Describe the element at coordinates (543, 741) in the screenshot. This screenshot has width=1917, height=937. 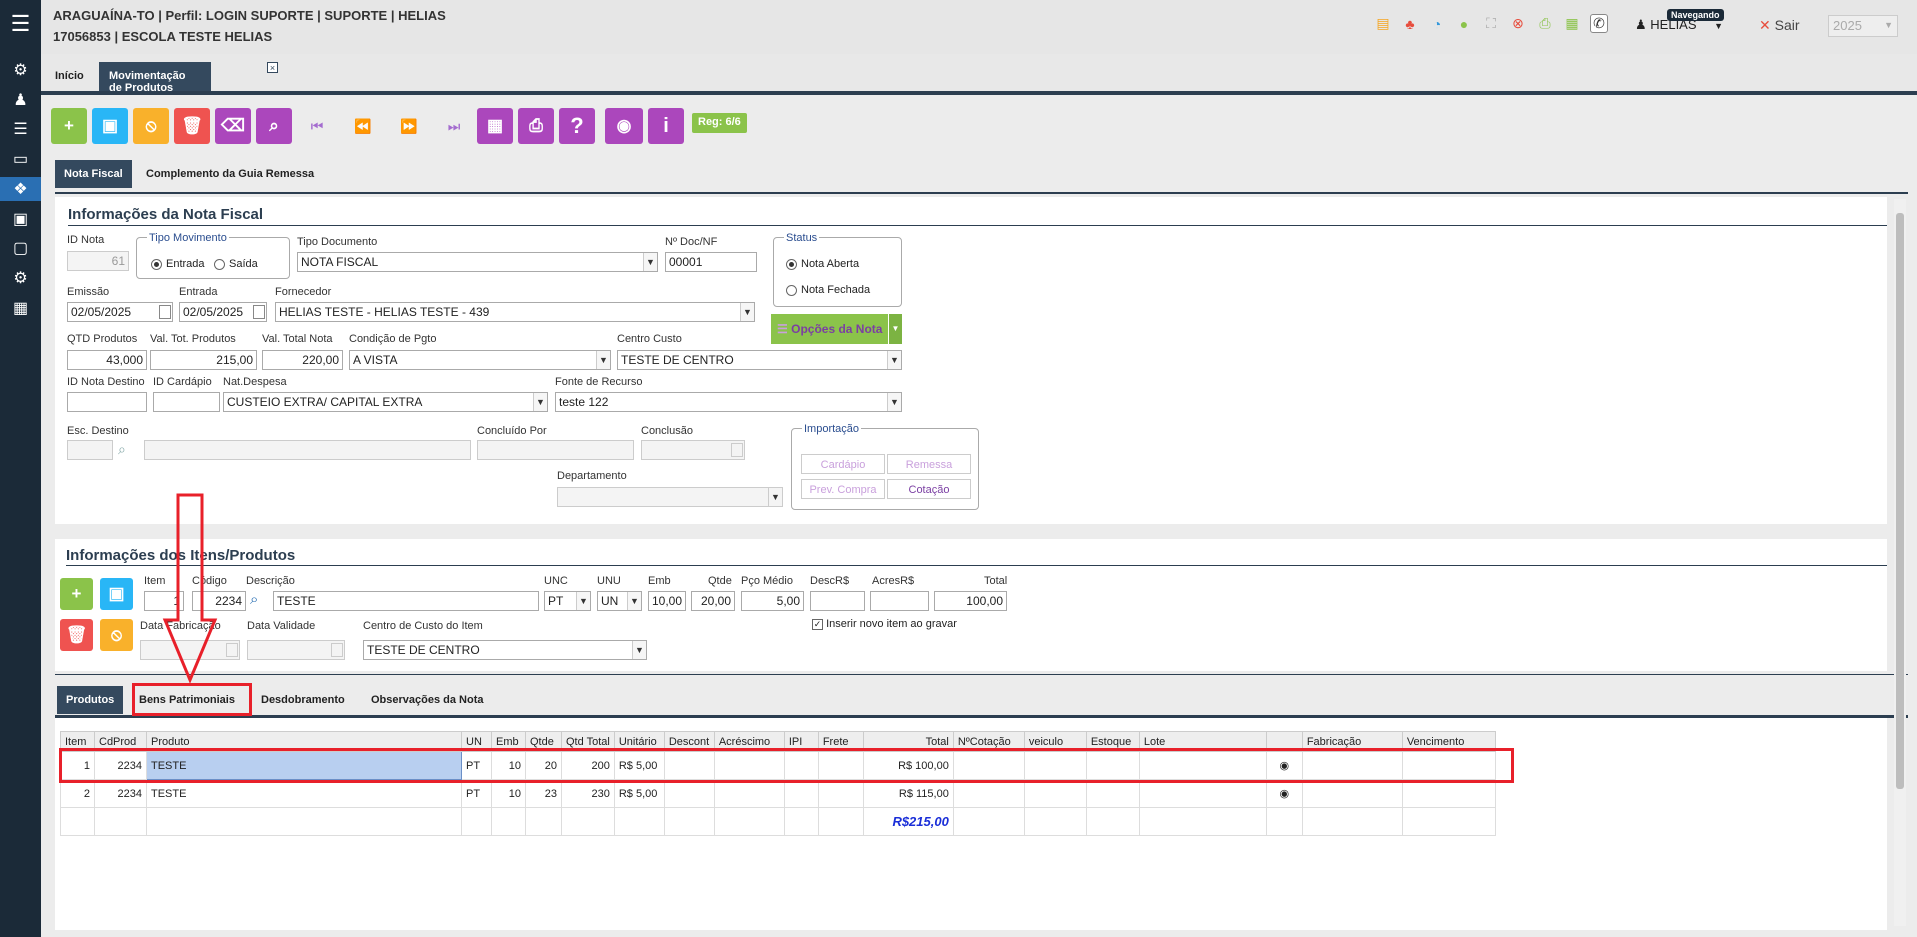
I see `column-header: Qtde` at that location.